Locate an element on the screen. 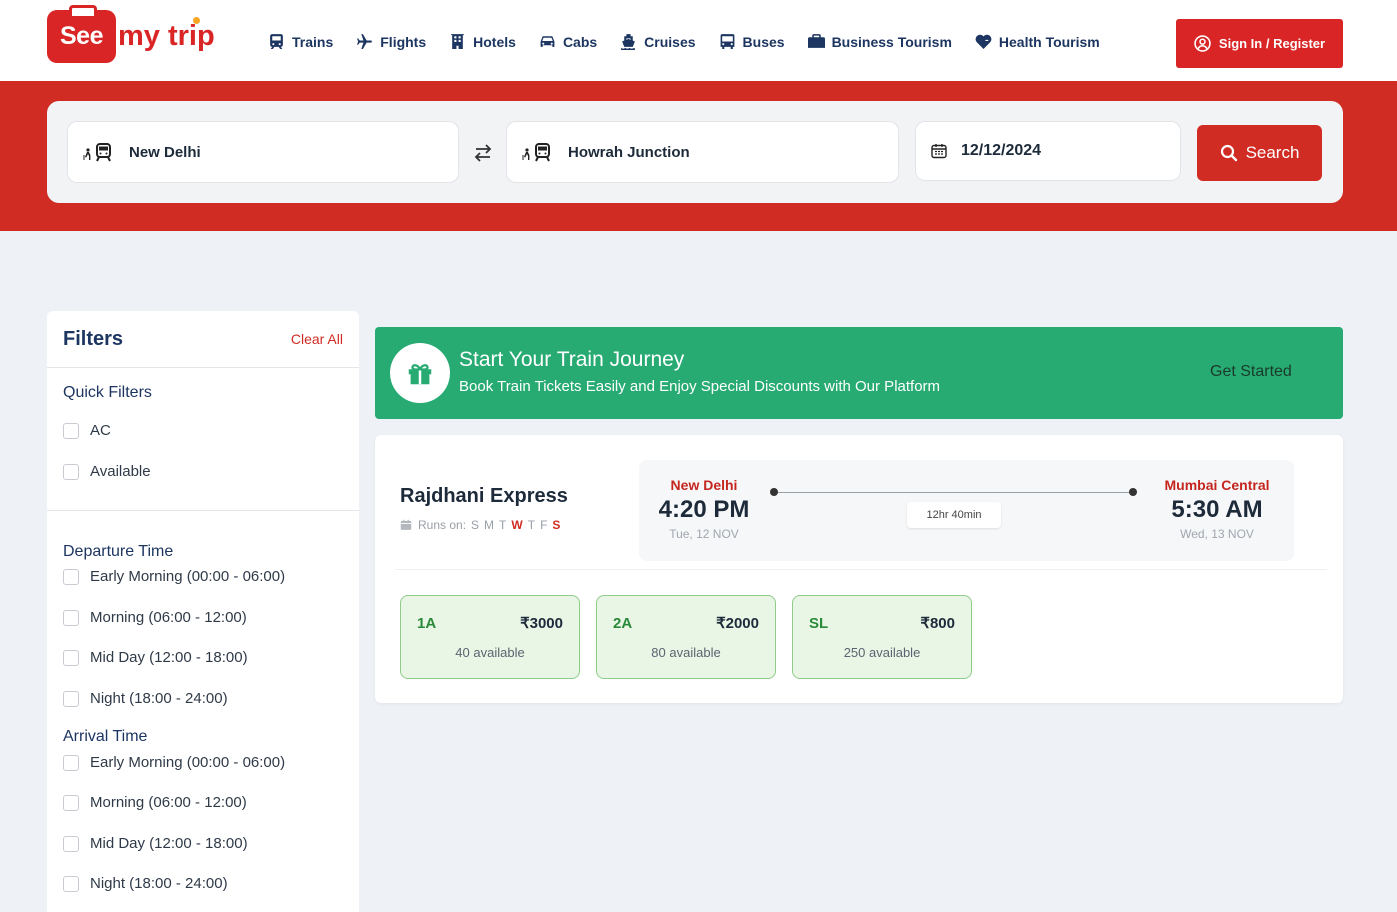 This screenshot has width=1397, height=912. class-option-1a: 1A ₹3000 40 available is located at coordinates (490, 637).